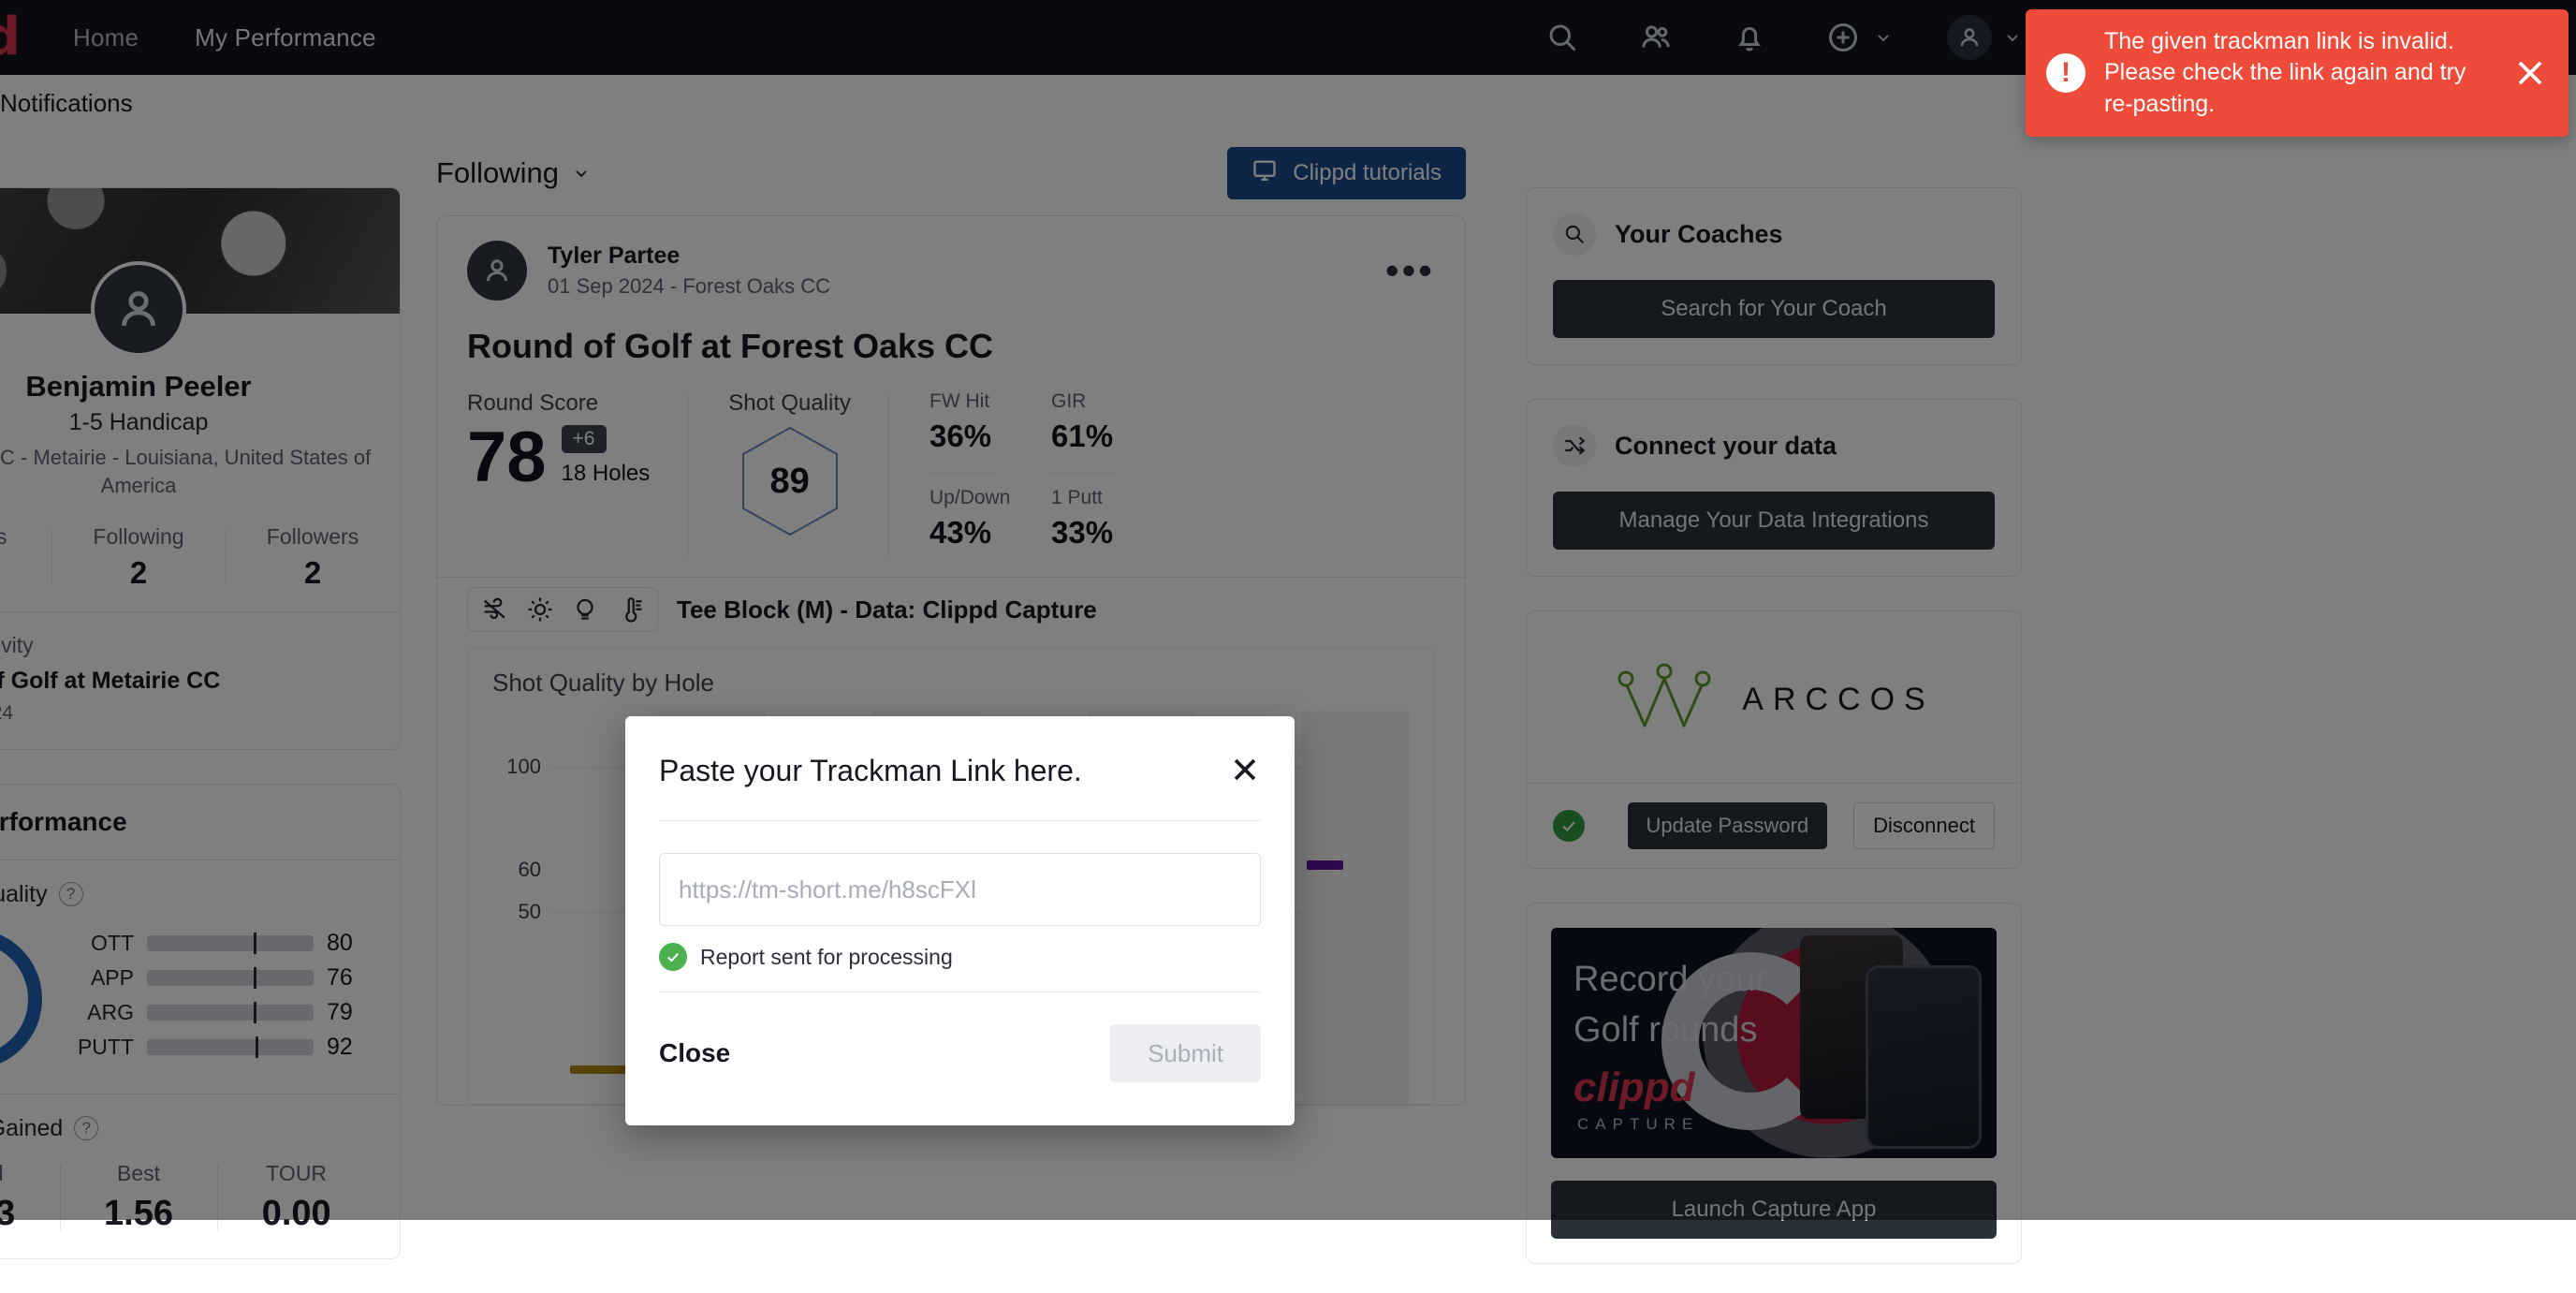 This screenshot has width=2576, height=1293. What do you see at coordinates (673, 957) in the screenshot?
I see `check-circle-icon` at bounding box center [673, 957].